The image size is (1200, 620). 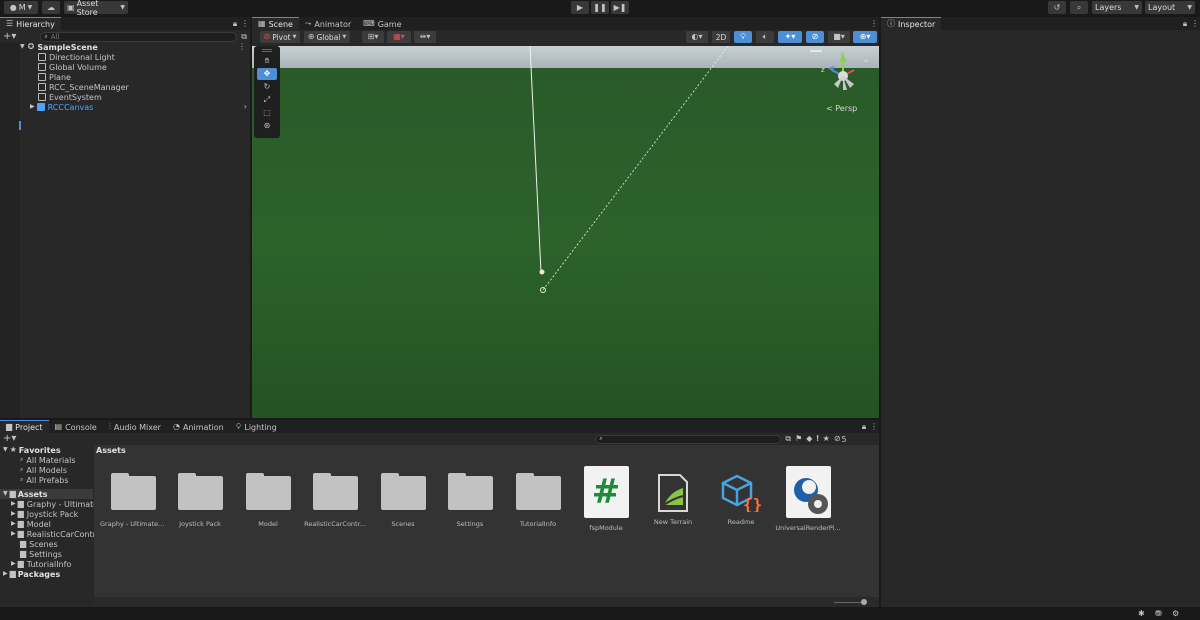 What do you see at coordinates (697, 37) in the screenshot?
I see `draw-mode-button: ◐▾` at bounding box center [697, 37].